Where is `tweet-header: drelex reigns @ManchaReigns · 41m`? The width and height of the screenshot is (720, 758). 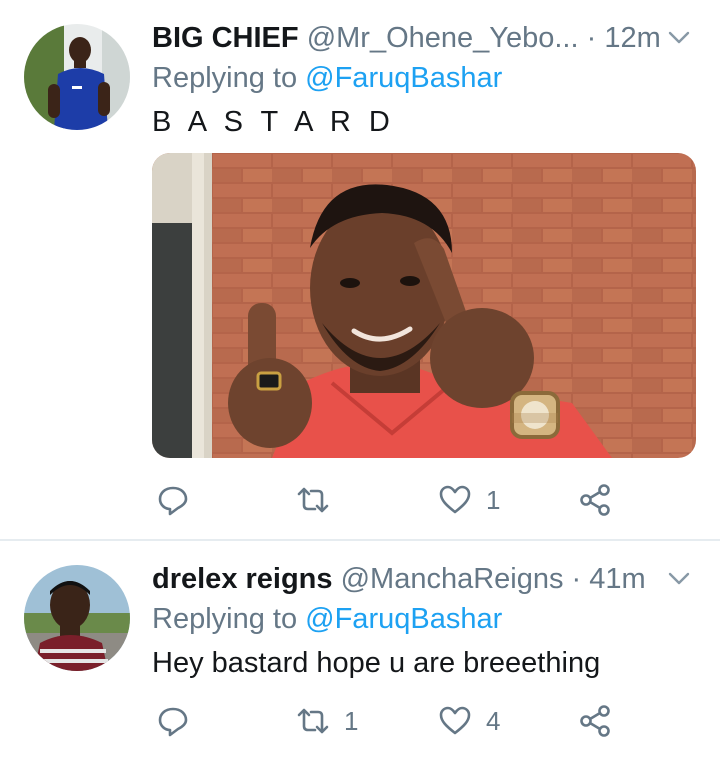 tweet-header: drelex reigns @ManchaReigns · 41m is located at coordinates (426, 579).